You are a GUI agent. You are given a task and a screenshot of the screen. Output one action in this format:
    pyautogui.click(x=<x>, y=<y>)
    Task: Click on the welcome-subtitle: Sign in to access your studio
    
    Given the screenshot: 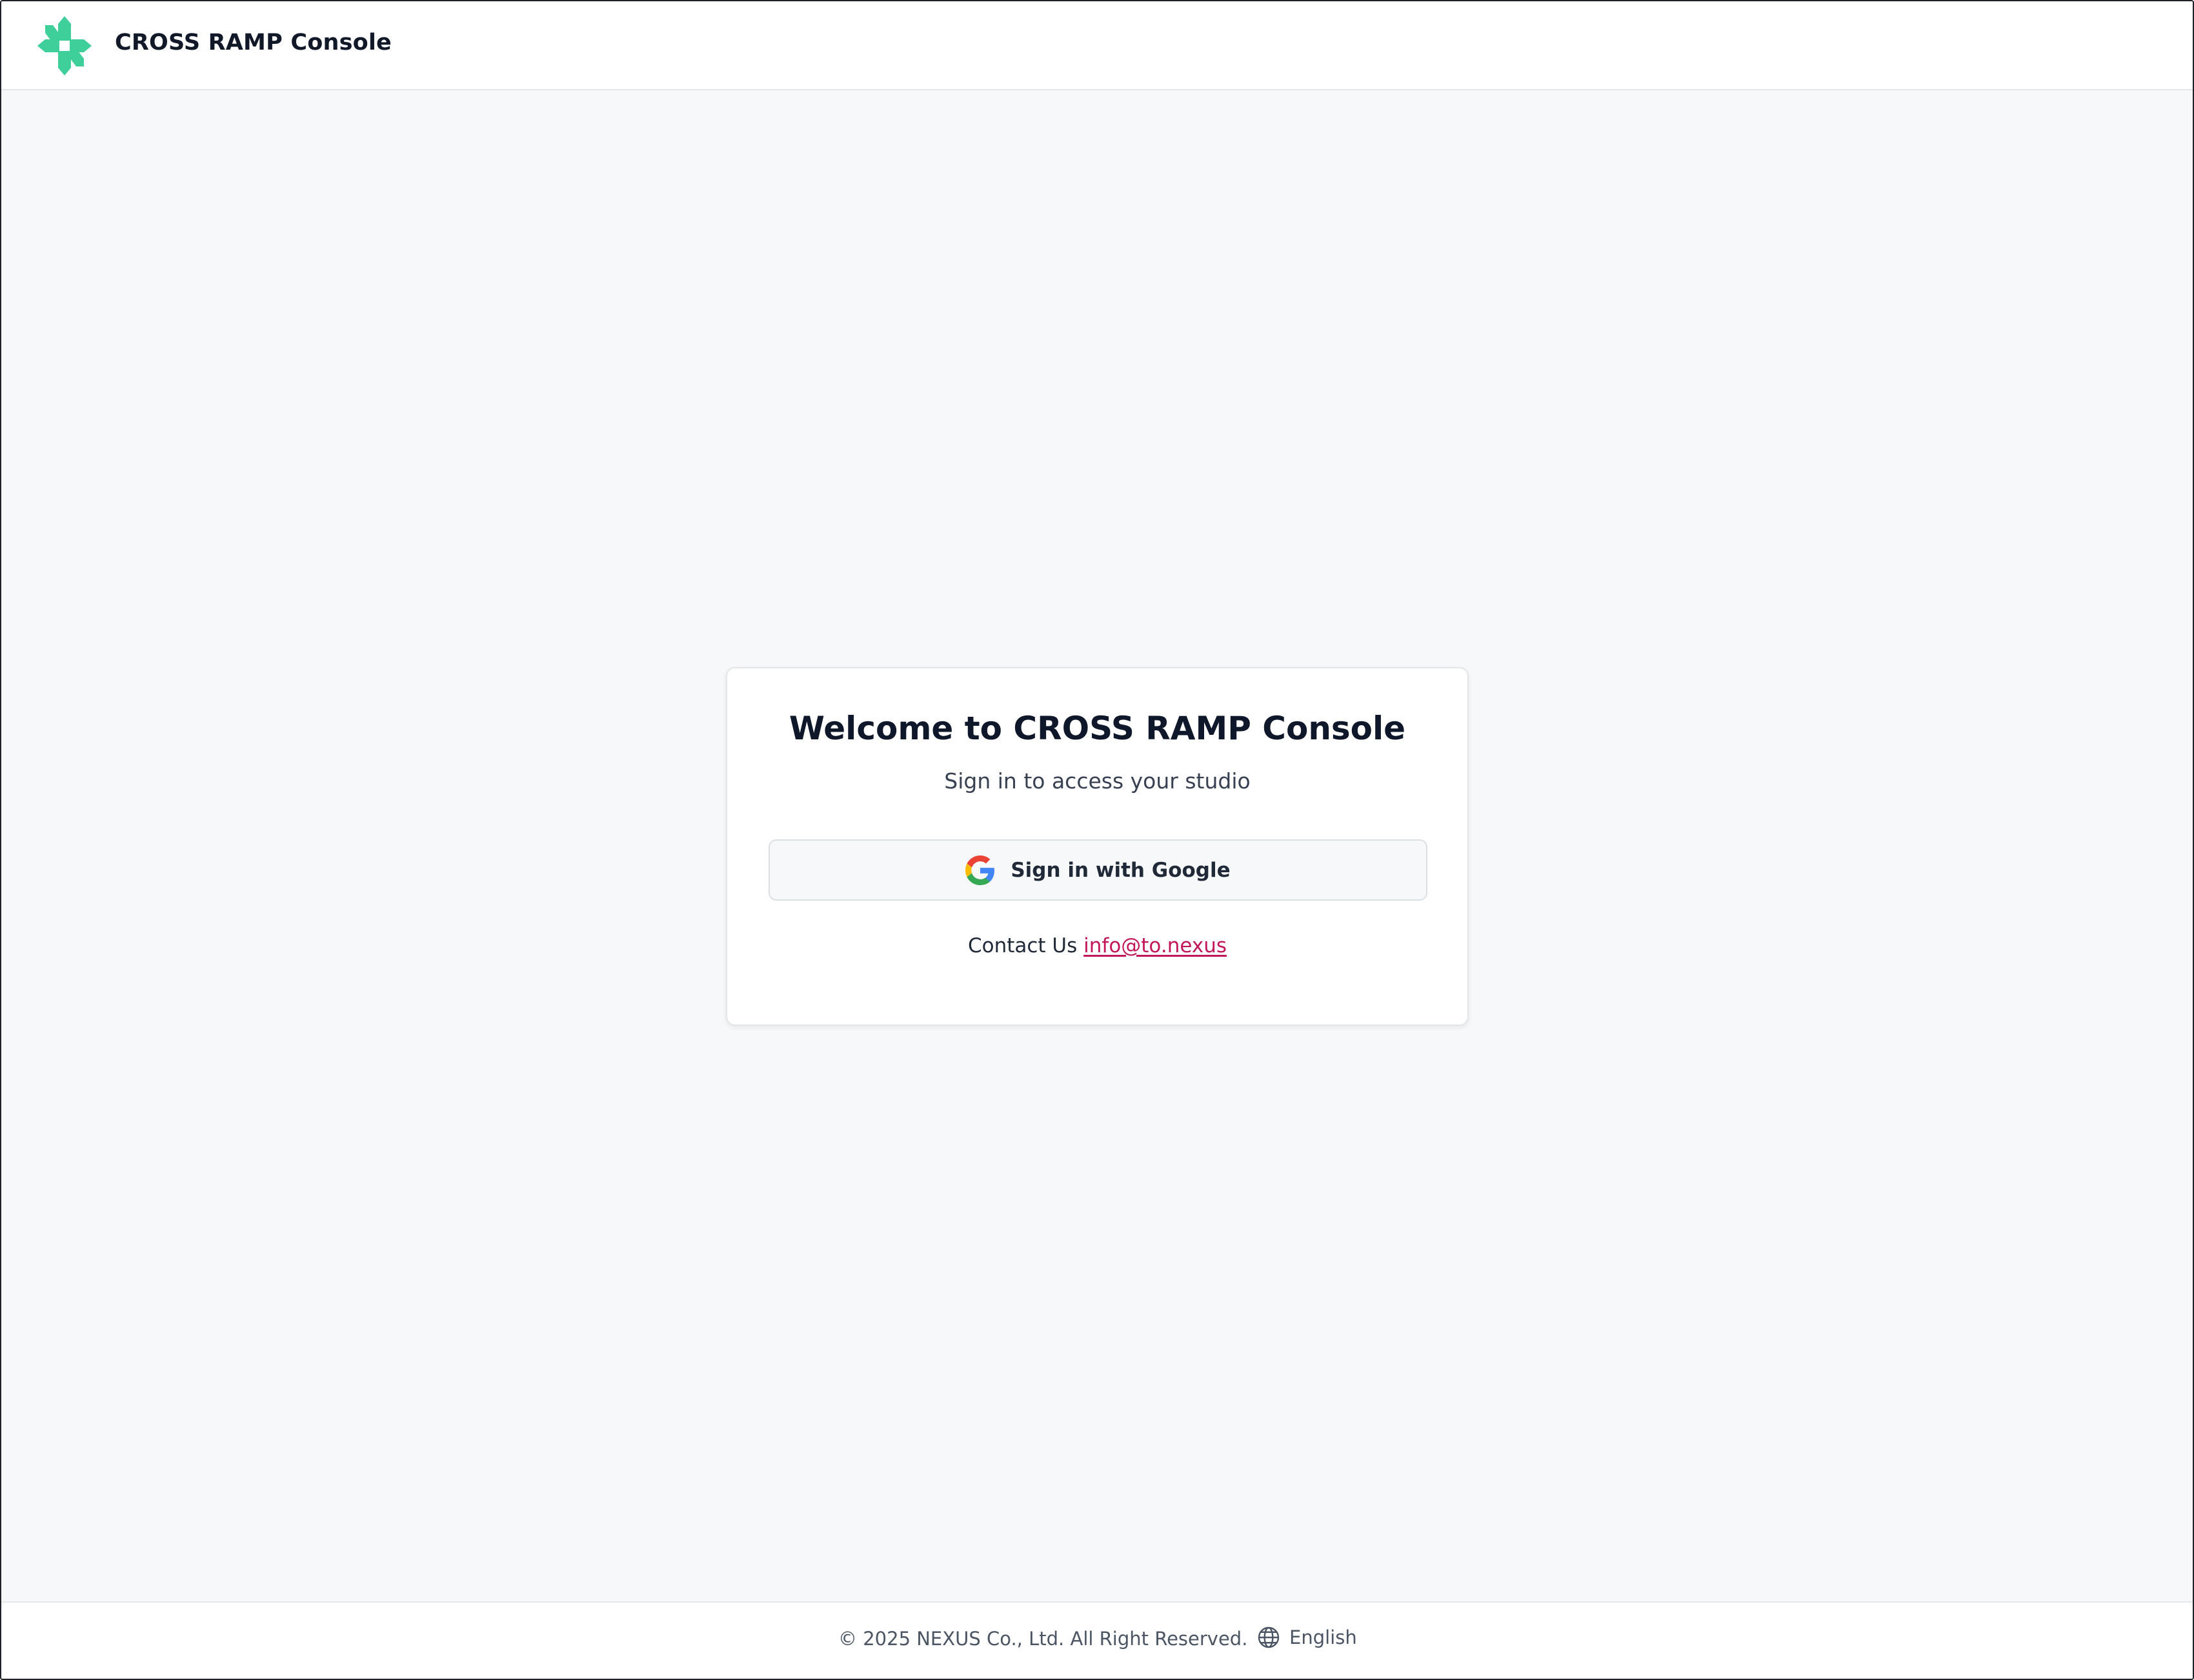 What is the action you would take?
    pyautogui.click(x=1097, y=781)
    